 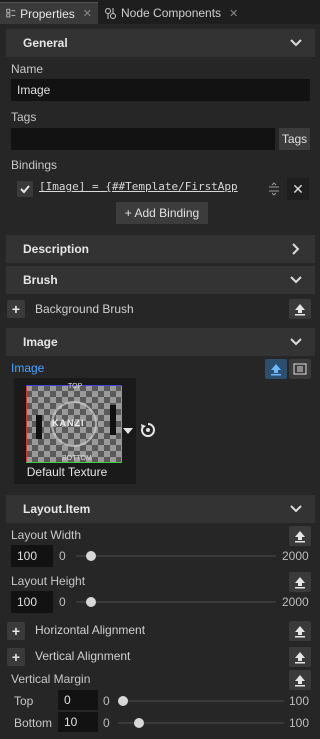 What do you see at coordinates (16, 631) in the screenshot?
I see `add-horizontal-alignment-button: +` at bounding box center [16, 631].